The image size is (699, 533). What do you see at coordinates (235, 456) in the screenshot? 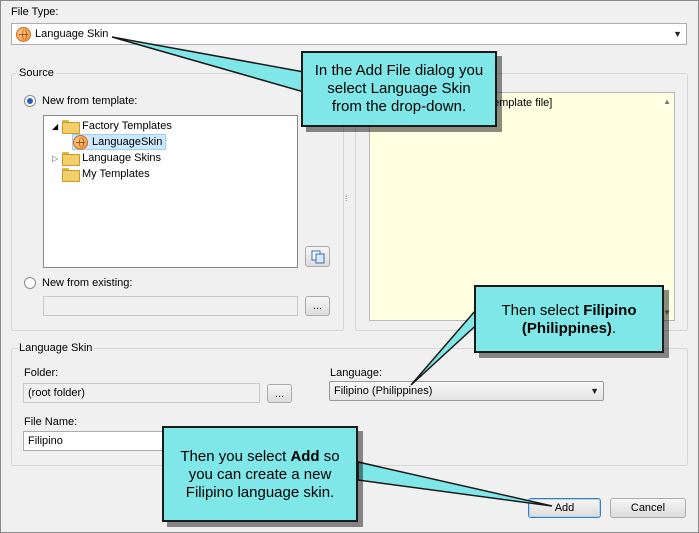
I see `callout-three-prefix: Then you select` at bounding box center [235, 456].